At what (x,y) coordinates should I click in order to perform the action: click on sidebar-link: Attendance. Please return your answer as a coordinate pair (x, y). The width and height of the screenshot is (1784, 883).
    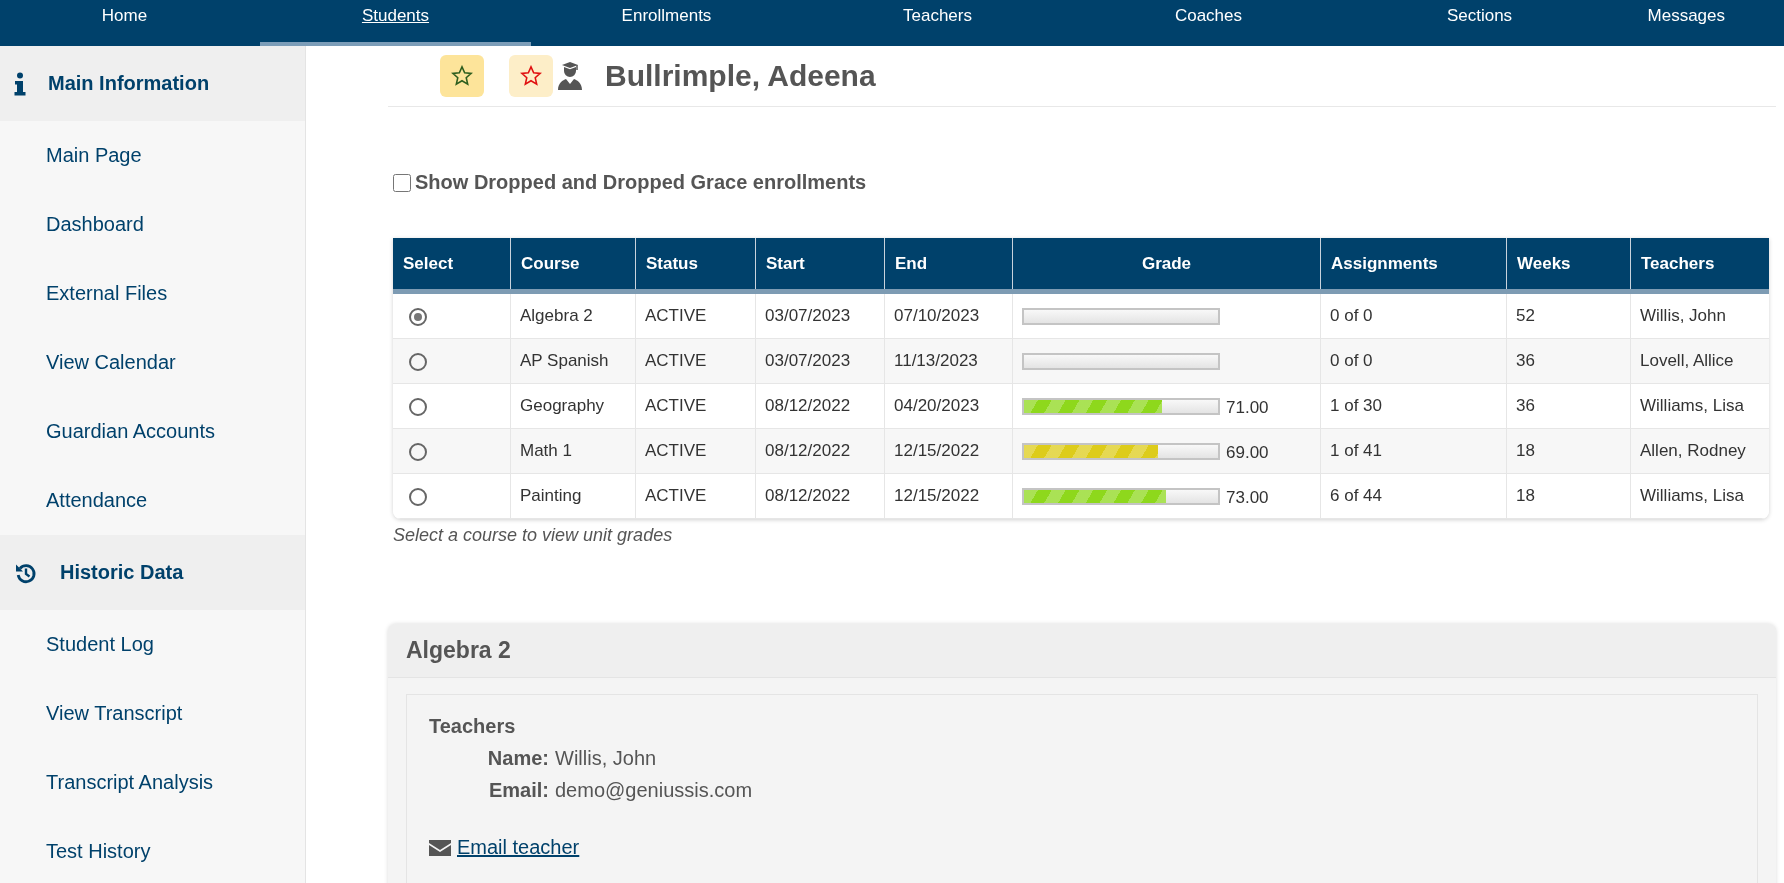
    Looking at the image, I should click on (152, 500).